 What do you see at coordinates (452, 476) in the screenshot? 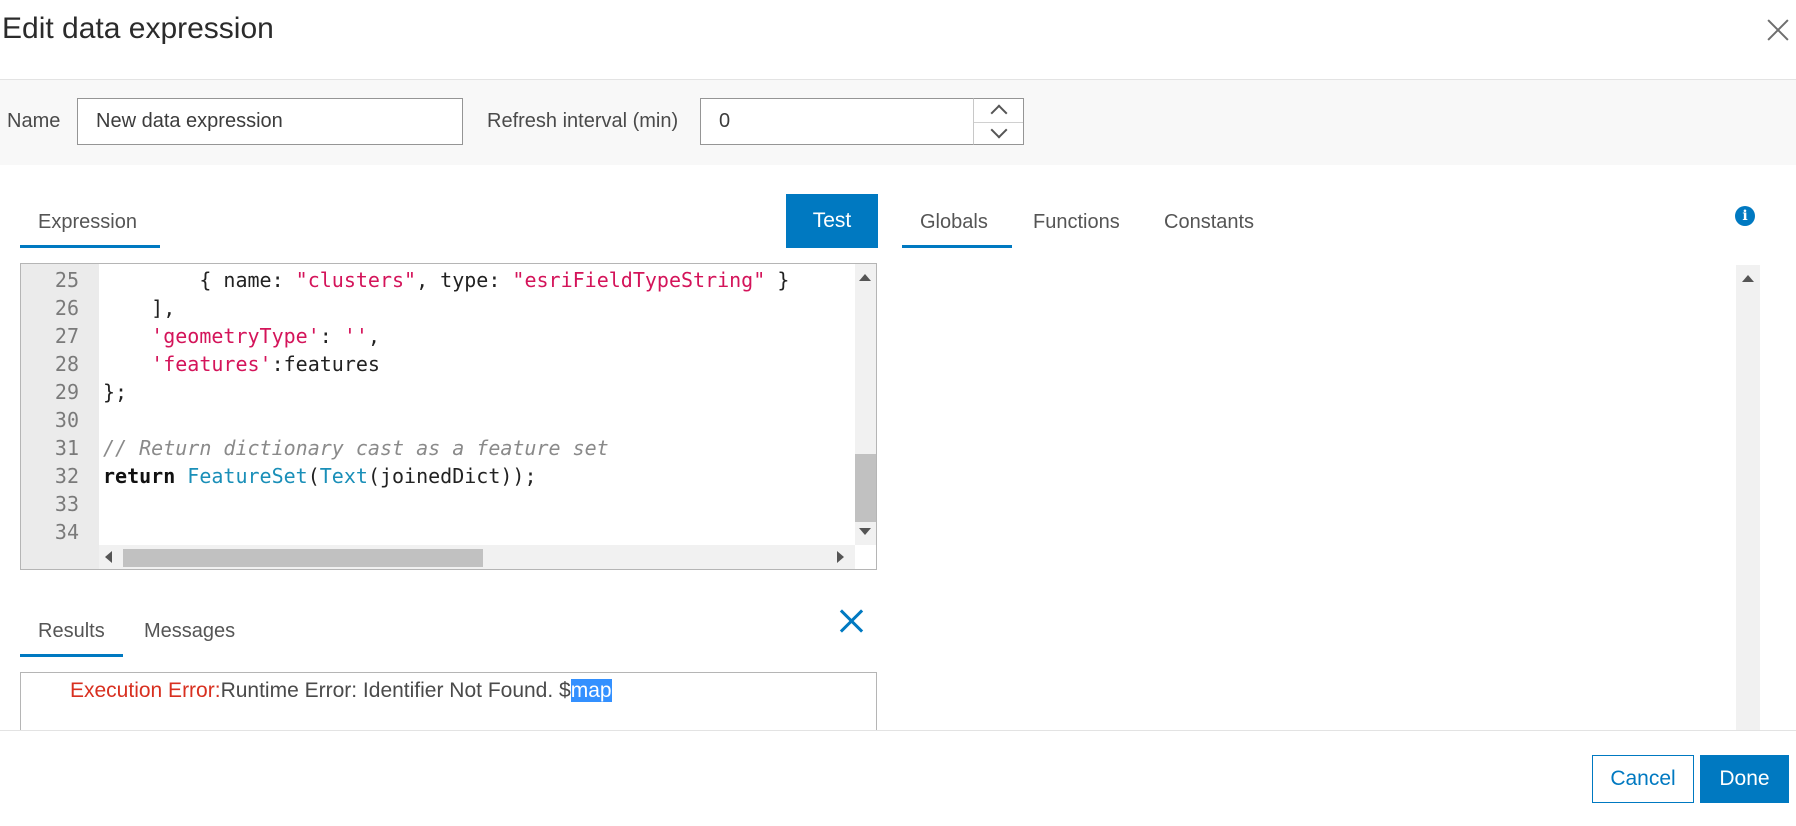
I see `code-token: (joinedDict));` at bounding box center [452, 476].